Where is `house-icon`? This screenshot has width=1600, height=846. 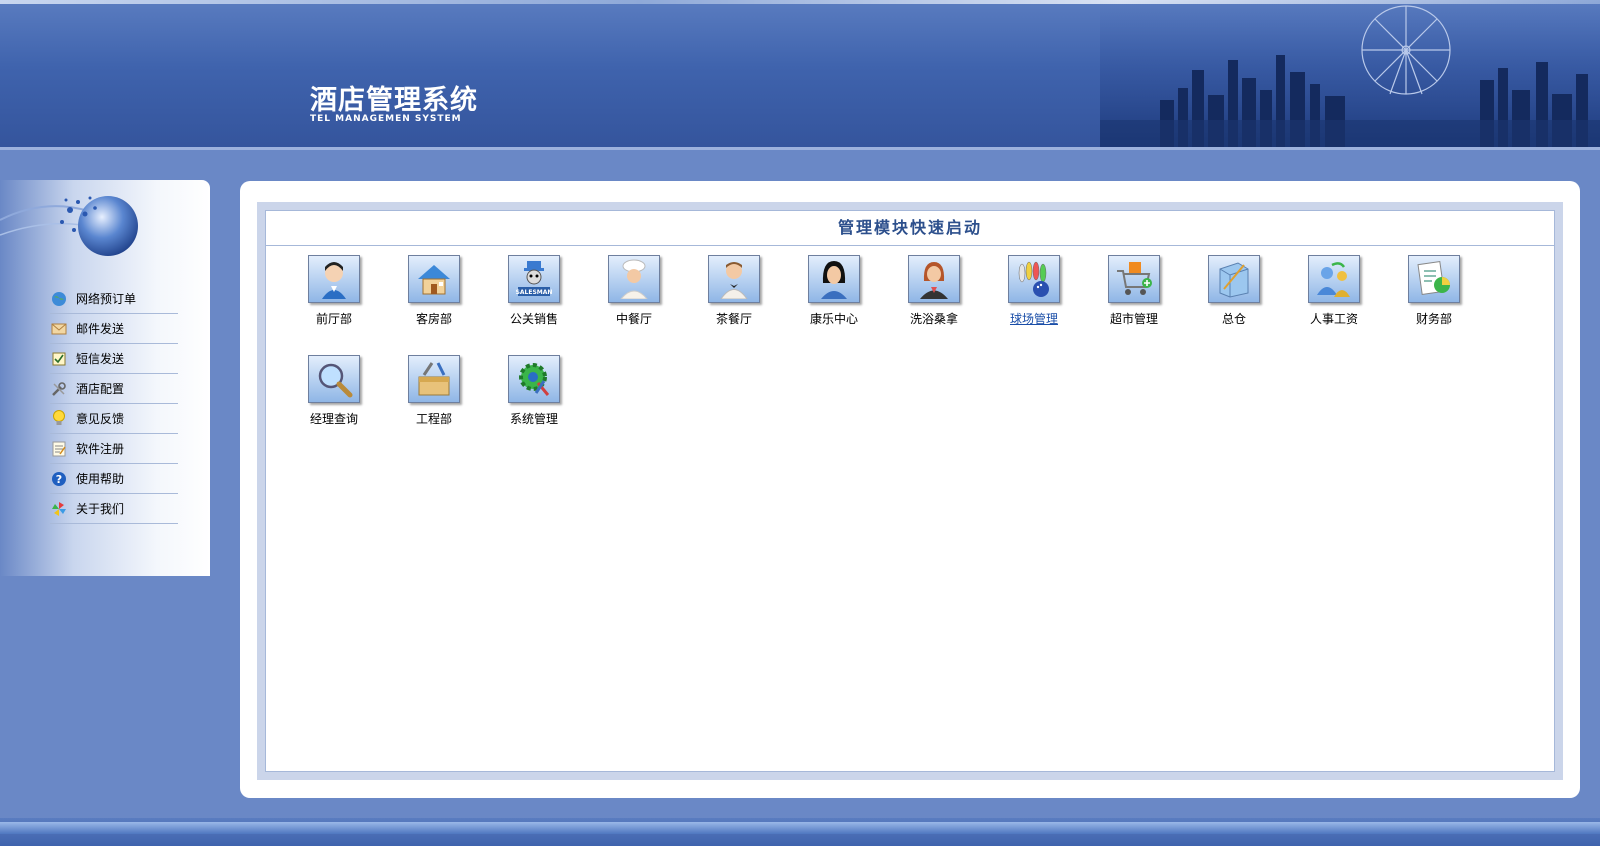
house-icon is located at coordinates (434, 279).